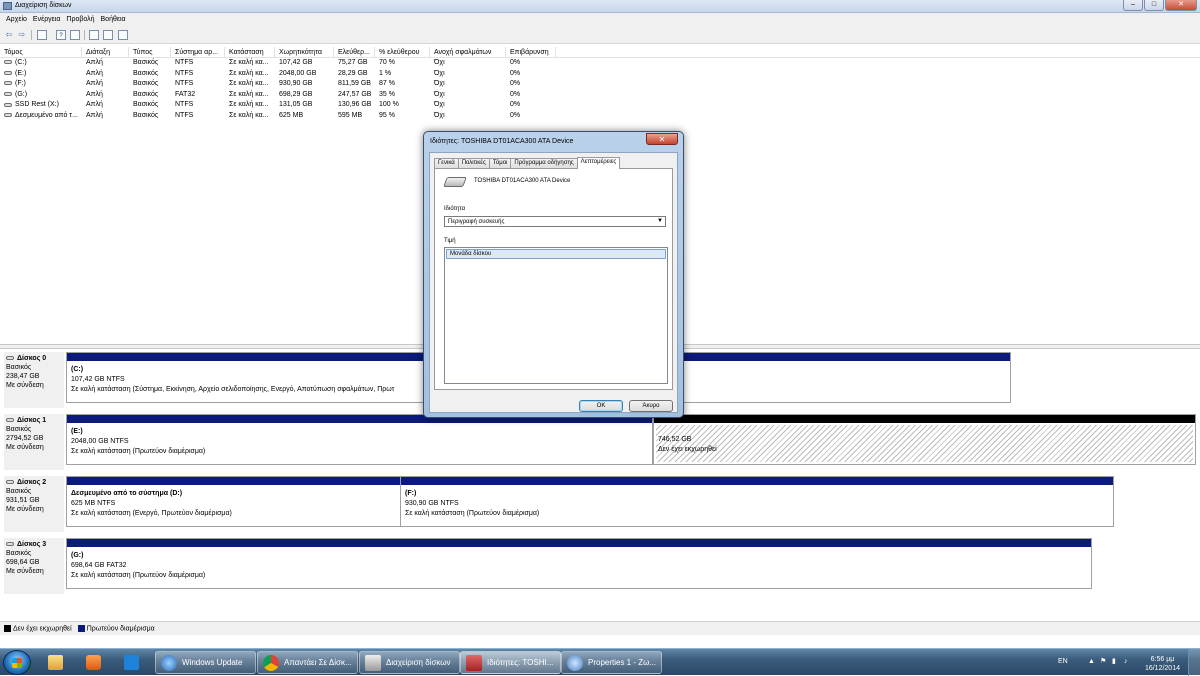 The image size is (1200, 676). What do you see at coordinates (1127, 661) in the screenshot?
I see `volume-icon: ♪` at bounding box center [1127, 661].